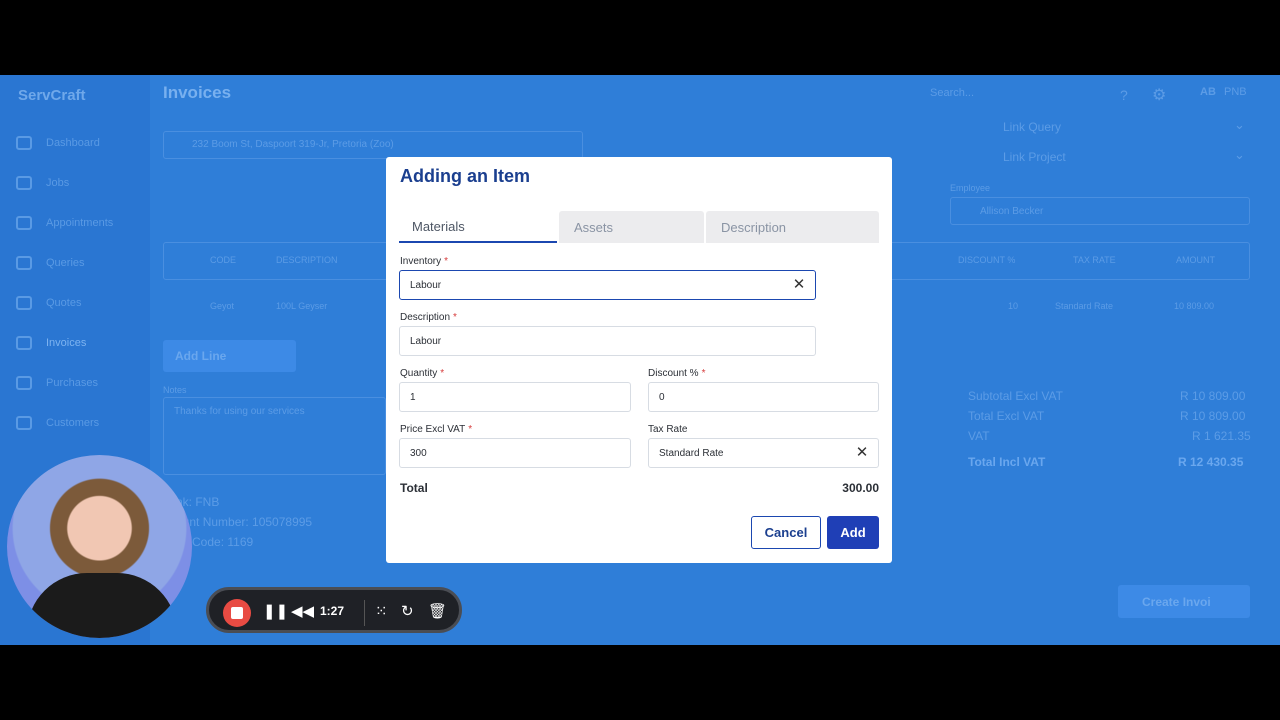 The height and width of the screenshot is (720, 1280). I want to click on tax-rate-label: Tax Rate, so click(668, 429).